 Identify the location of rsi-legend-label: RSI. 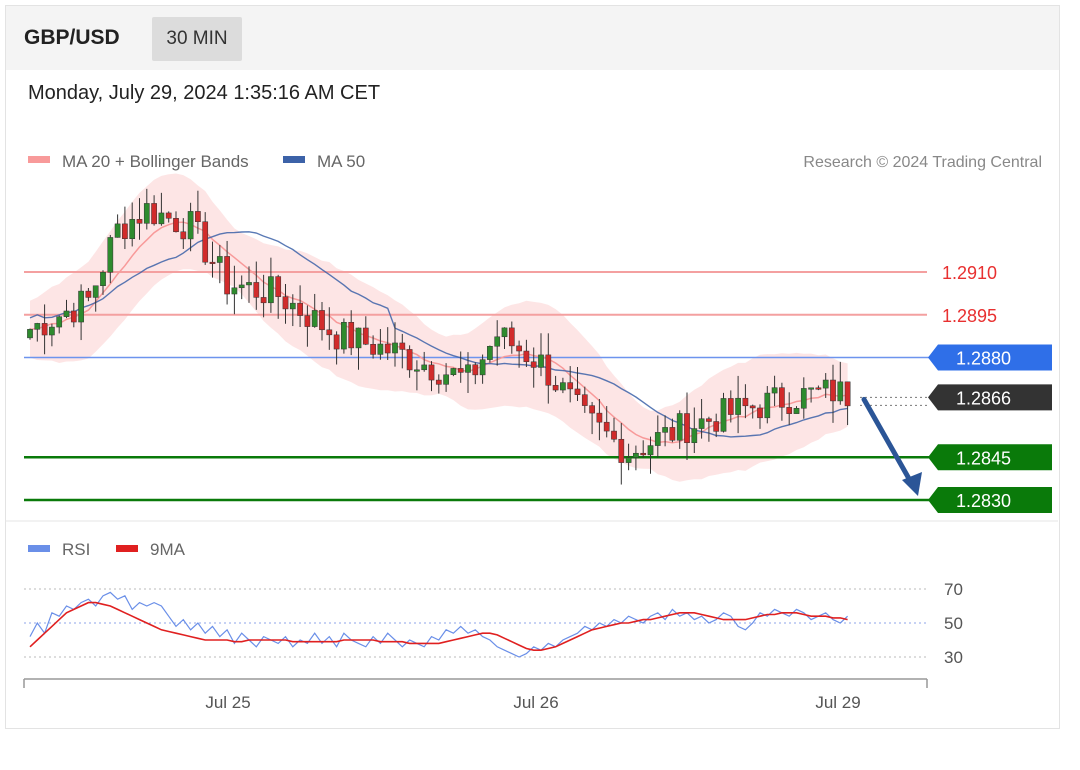
(76, 549).